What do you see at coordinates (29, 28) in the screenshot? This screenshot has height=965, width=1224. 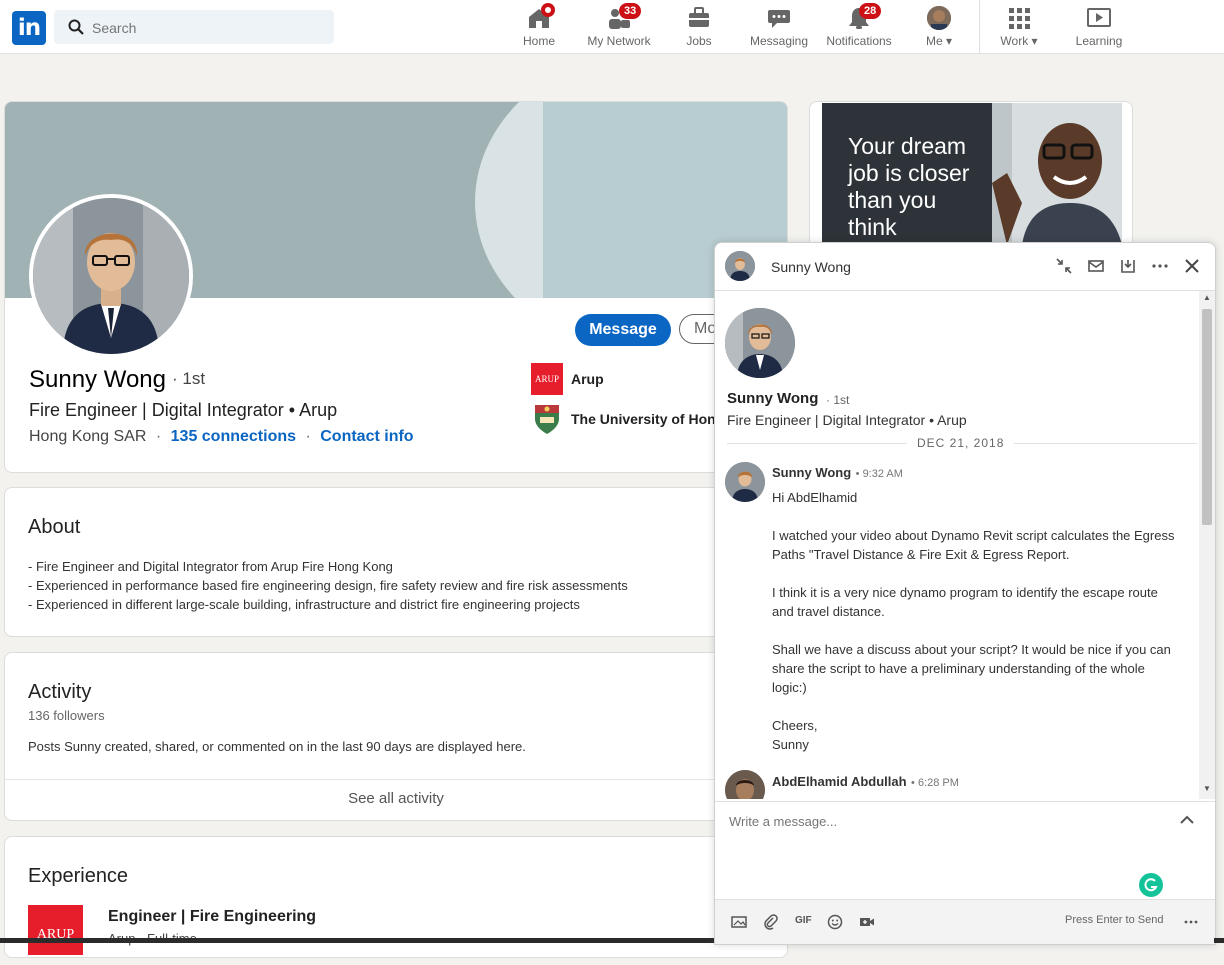 I see `linkedin-logo: in` at bounding box center [29, 28].